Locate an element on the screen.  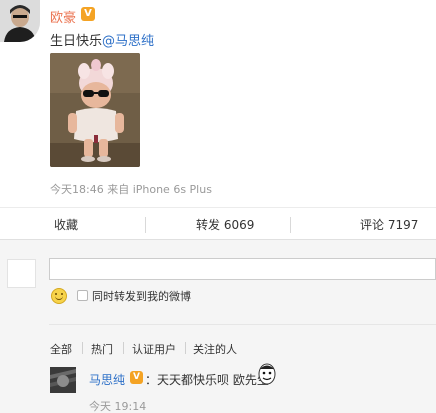
reply-verified-badge-icon: V is located at coordinates (136, 377).